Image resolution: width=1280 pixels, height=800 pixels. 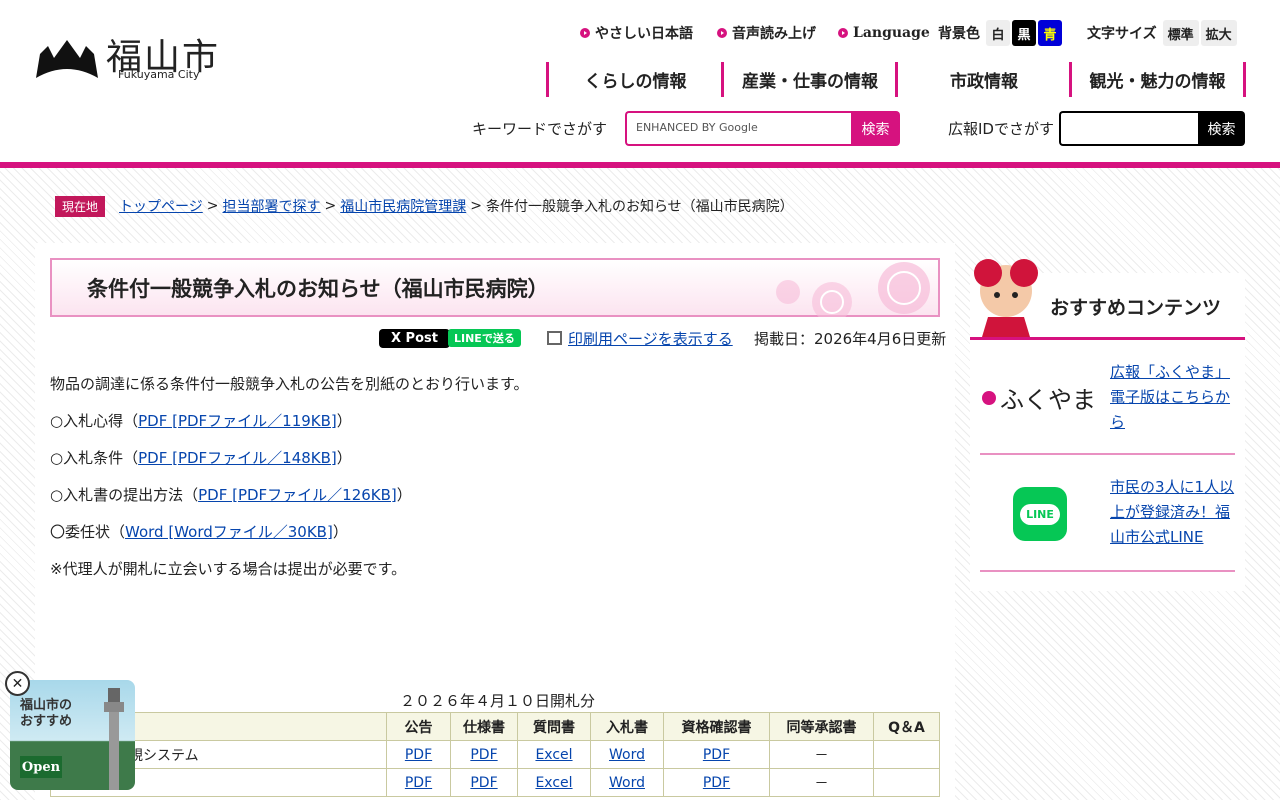 I want to click on mascot-icon, so click(x=1006, y=298).